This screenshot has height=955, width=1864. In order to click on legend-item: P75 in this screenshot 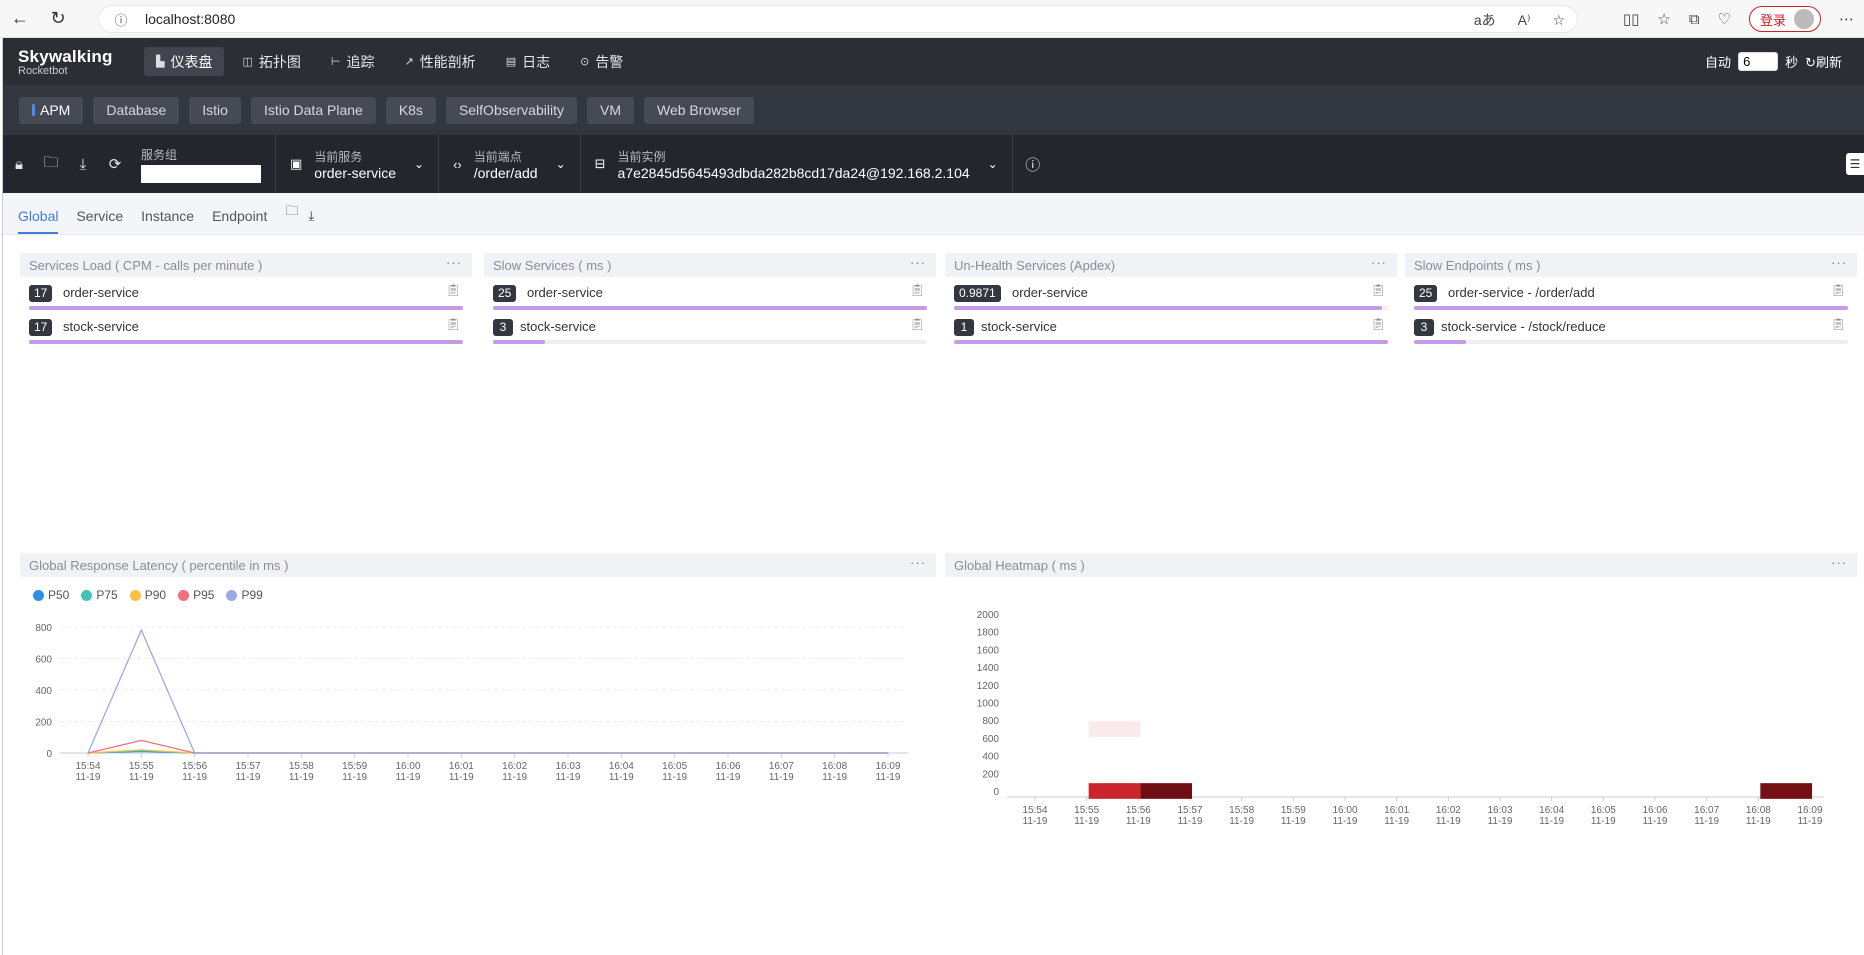, I will do `click(99, 595)`.